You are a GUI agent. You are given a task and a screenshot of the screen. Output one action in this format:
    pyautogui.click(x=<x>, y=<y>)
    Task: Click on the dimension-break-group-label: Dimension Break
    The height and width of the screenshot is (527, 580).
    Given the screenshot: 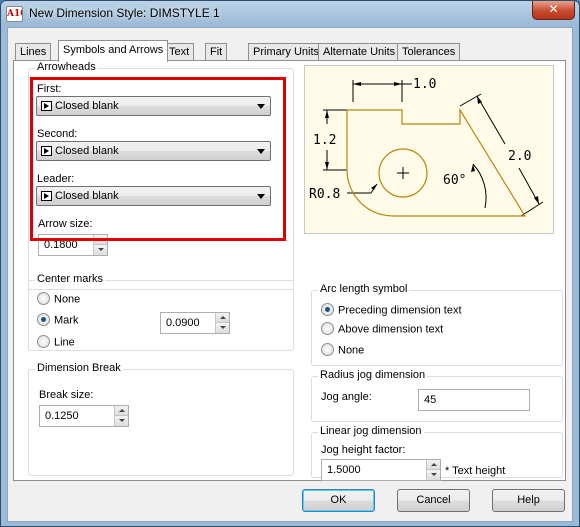 What is the action you would take?
    pyautogui.click(x=79, y=368)
    